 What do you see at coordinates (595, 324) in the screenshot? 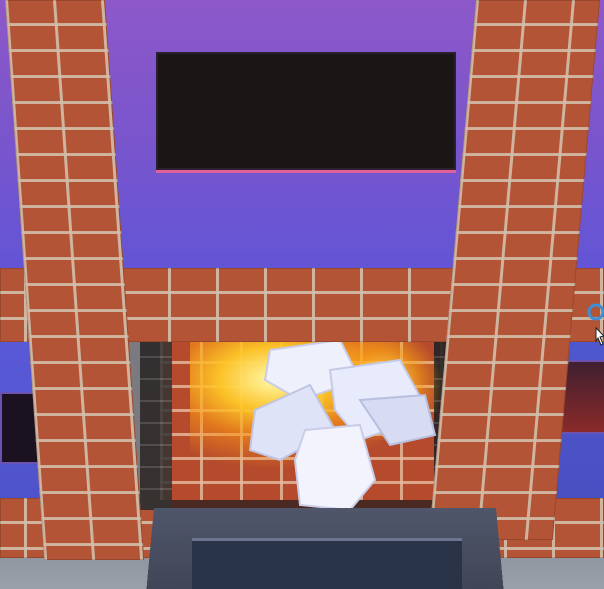
I see `cursor-arrow-icon` at bounding box center [595, 324].